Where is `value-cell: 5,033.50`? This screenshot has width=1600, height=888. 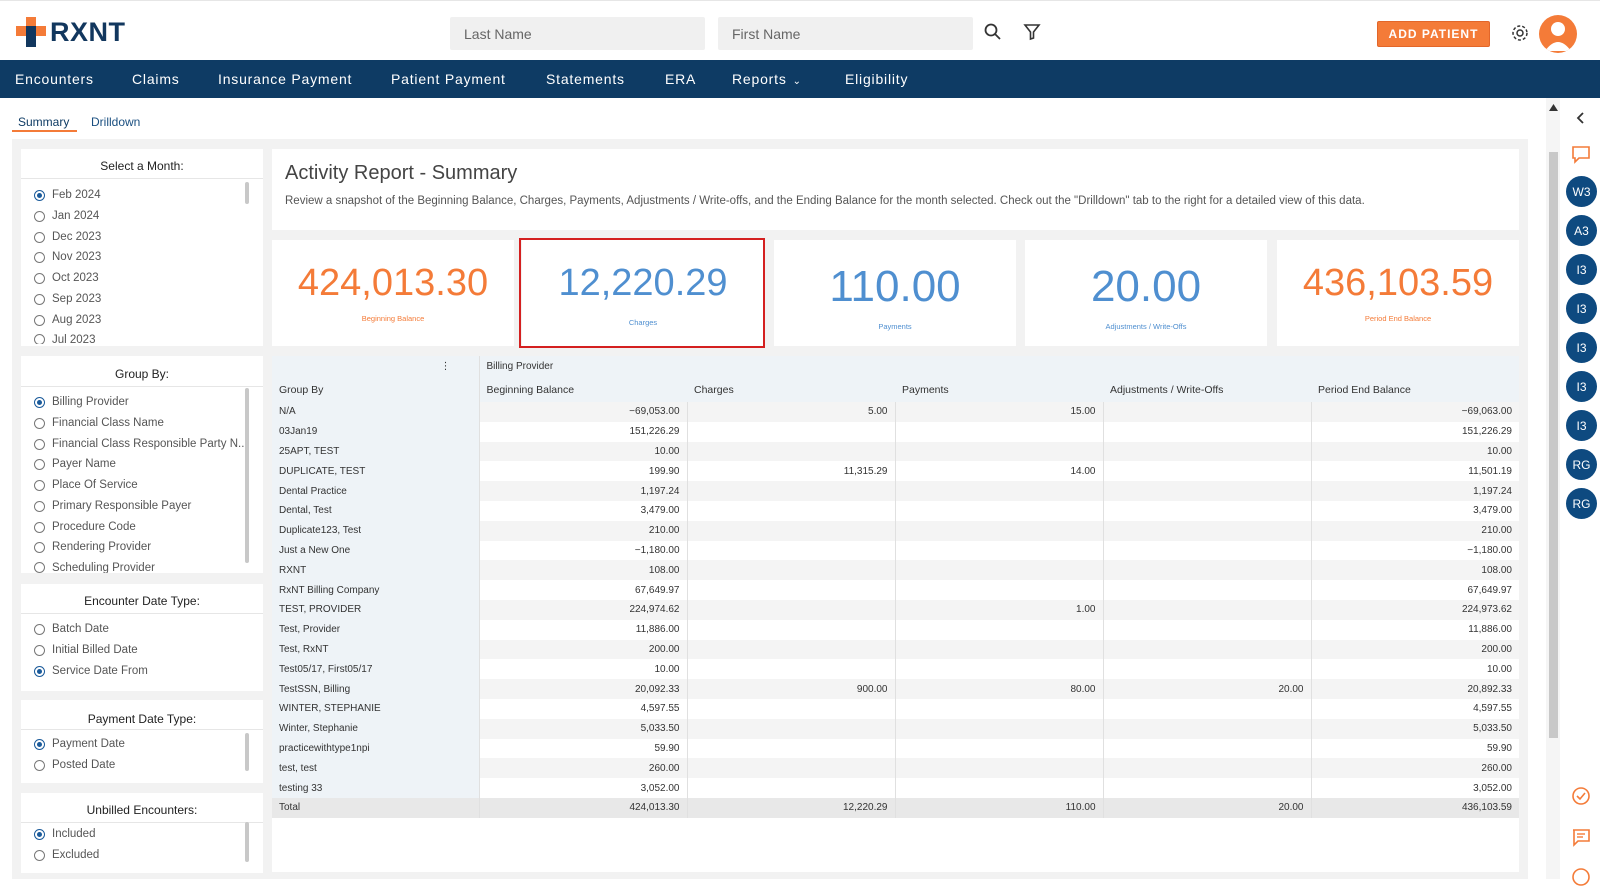 value-cell: 5,033.50 is located at coordinates (1414, 728).